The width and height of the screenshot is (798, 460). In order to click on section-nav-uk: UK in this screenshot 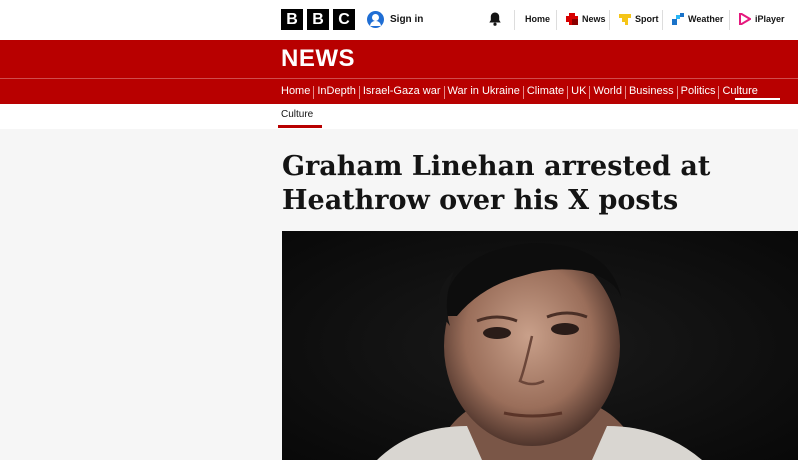, I will do `click(578, 92)`.